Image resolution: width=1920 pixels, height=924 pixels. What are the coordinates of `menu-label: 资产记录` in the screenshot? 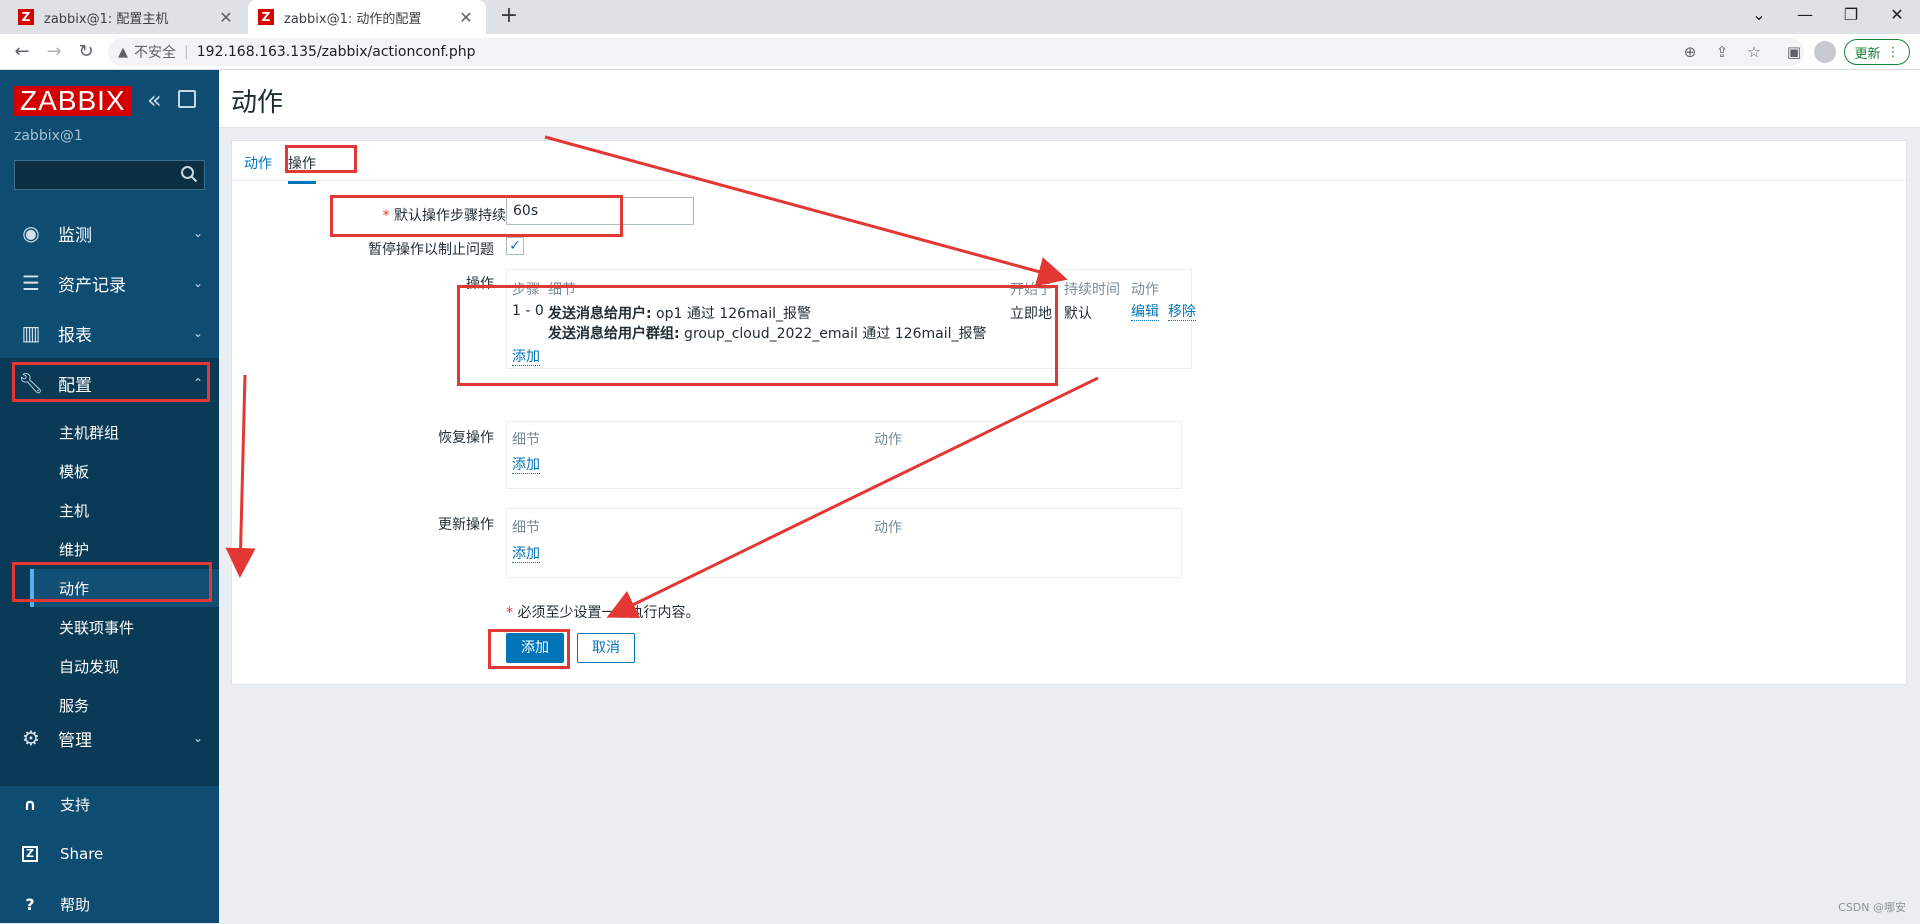 It's located at (125, 283).